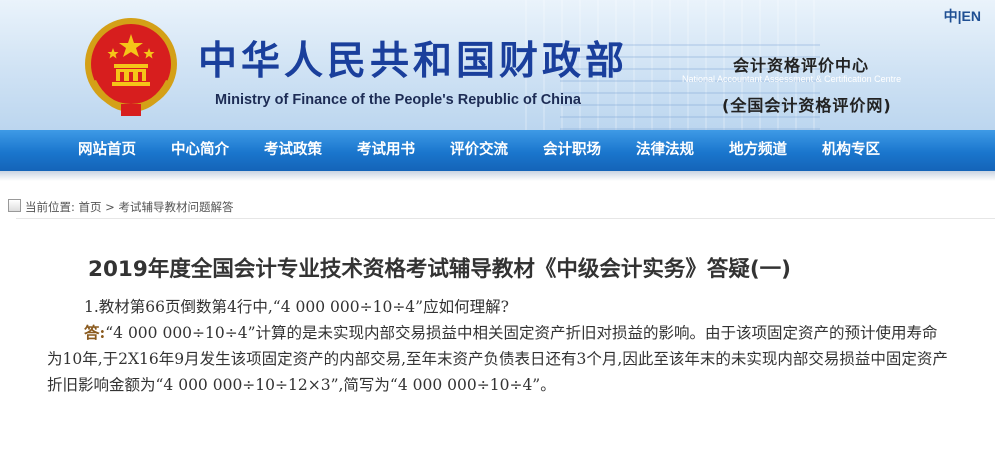  What do you see at coordinates (497, 176) in the screenshot?
I see `nav-shadow` at bounding box center [497, 176].